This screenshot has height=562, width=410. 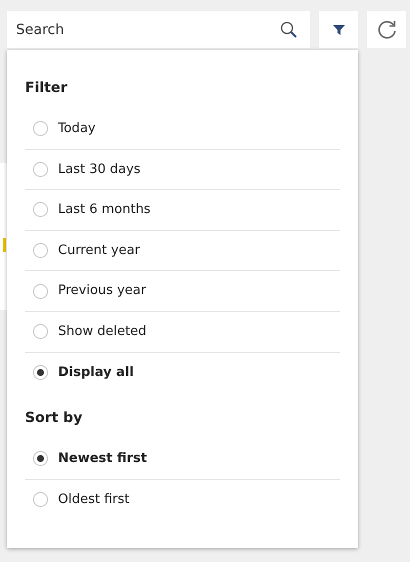 I want to click on radio-option: Current year, so click(x=182, y=250).